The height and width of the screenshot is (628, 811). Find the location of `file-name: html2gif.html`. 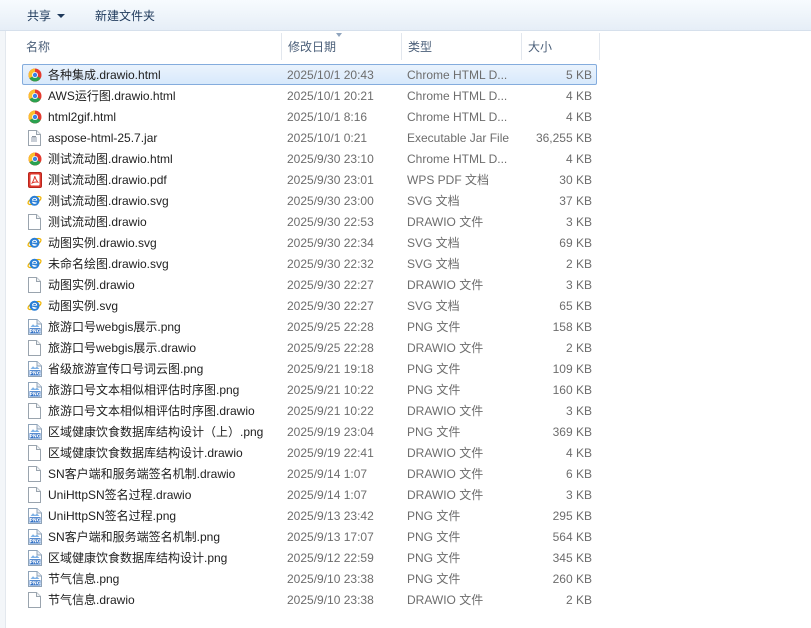

file-name: html2gif.html is located at coordinates (82, 116).